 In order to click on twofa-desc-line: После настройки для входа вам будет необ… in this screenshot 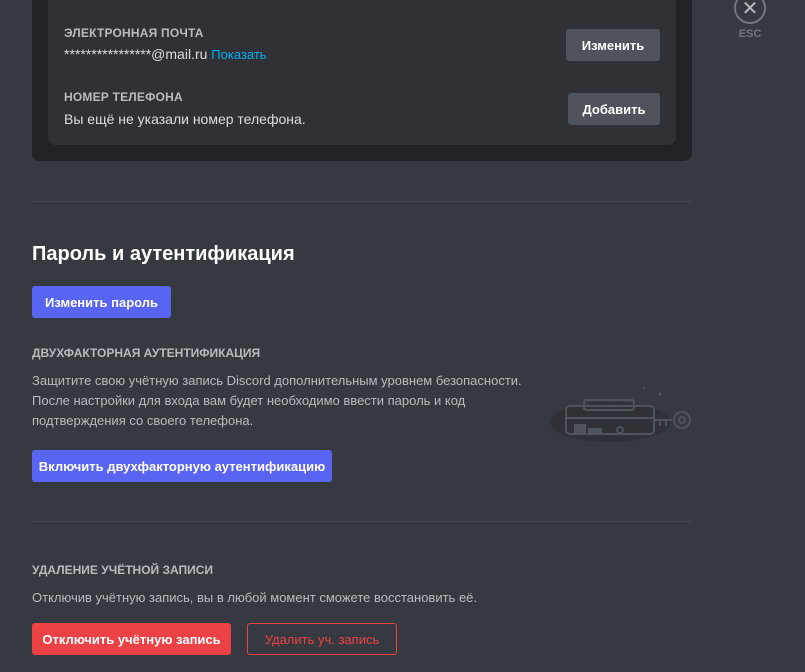, I will do `click(249, 400)`.